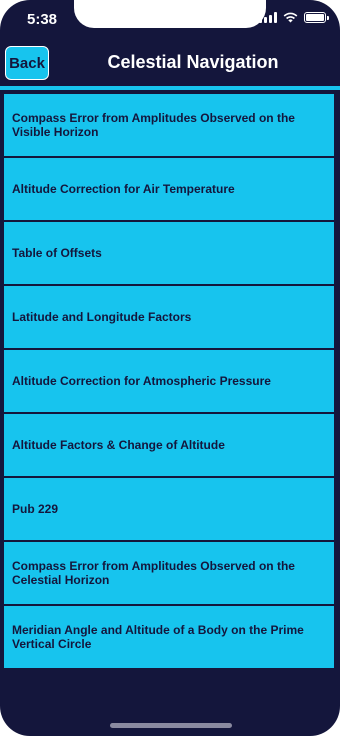 The image size is (340, 736). I want to click on navigation-bar: Back Celestial Navigation, so click(170, 63).